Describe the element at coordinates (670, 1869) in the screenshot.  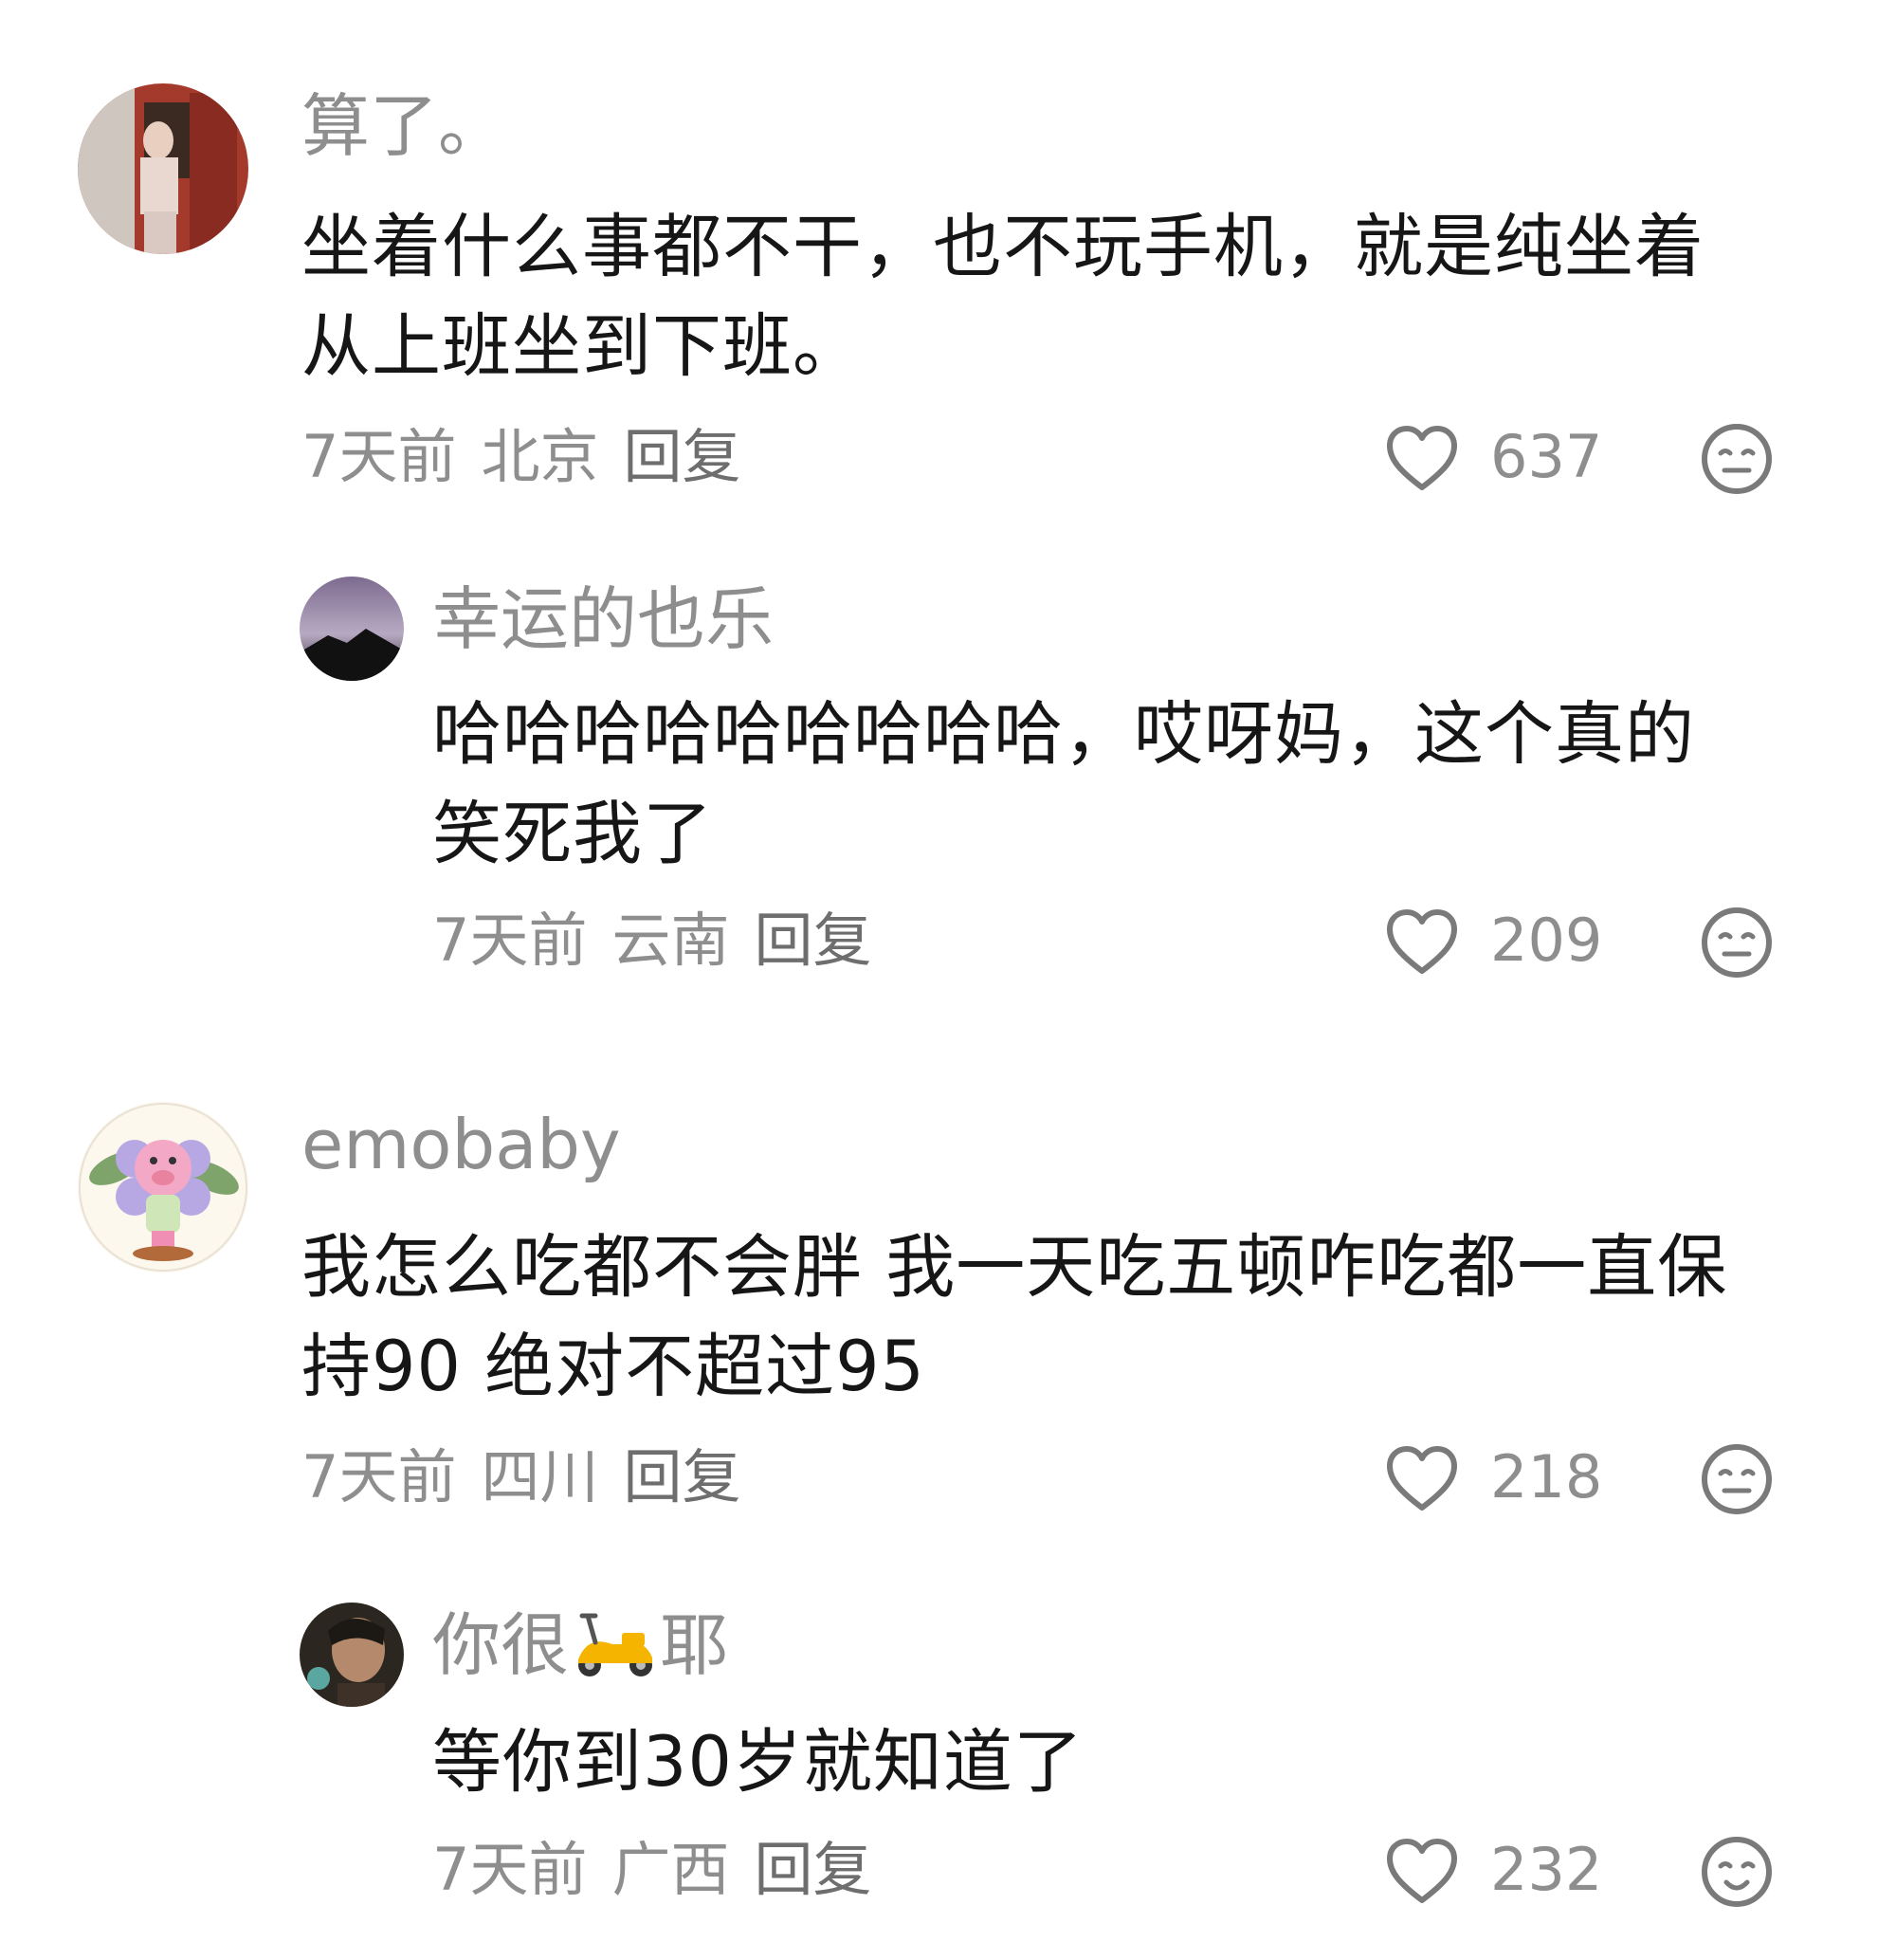
I see `comment-location: 广西` at that location.